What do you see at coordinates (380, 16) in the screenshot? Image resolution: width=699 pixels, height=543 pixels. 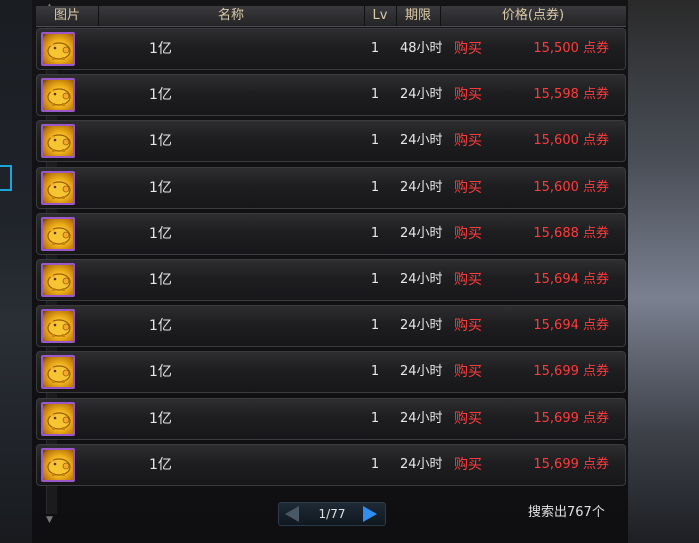 I see `header-lv: Lv` at bounding box center [380, 16].